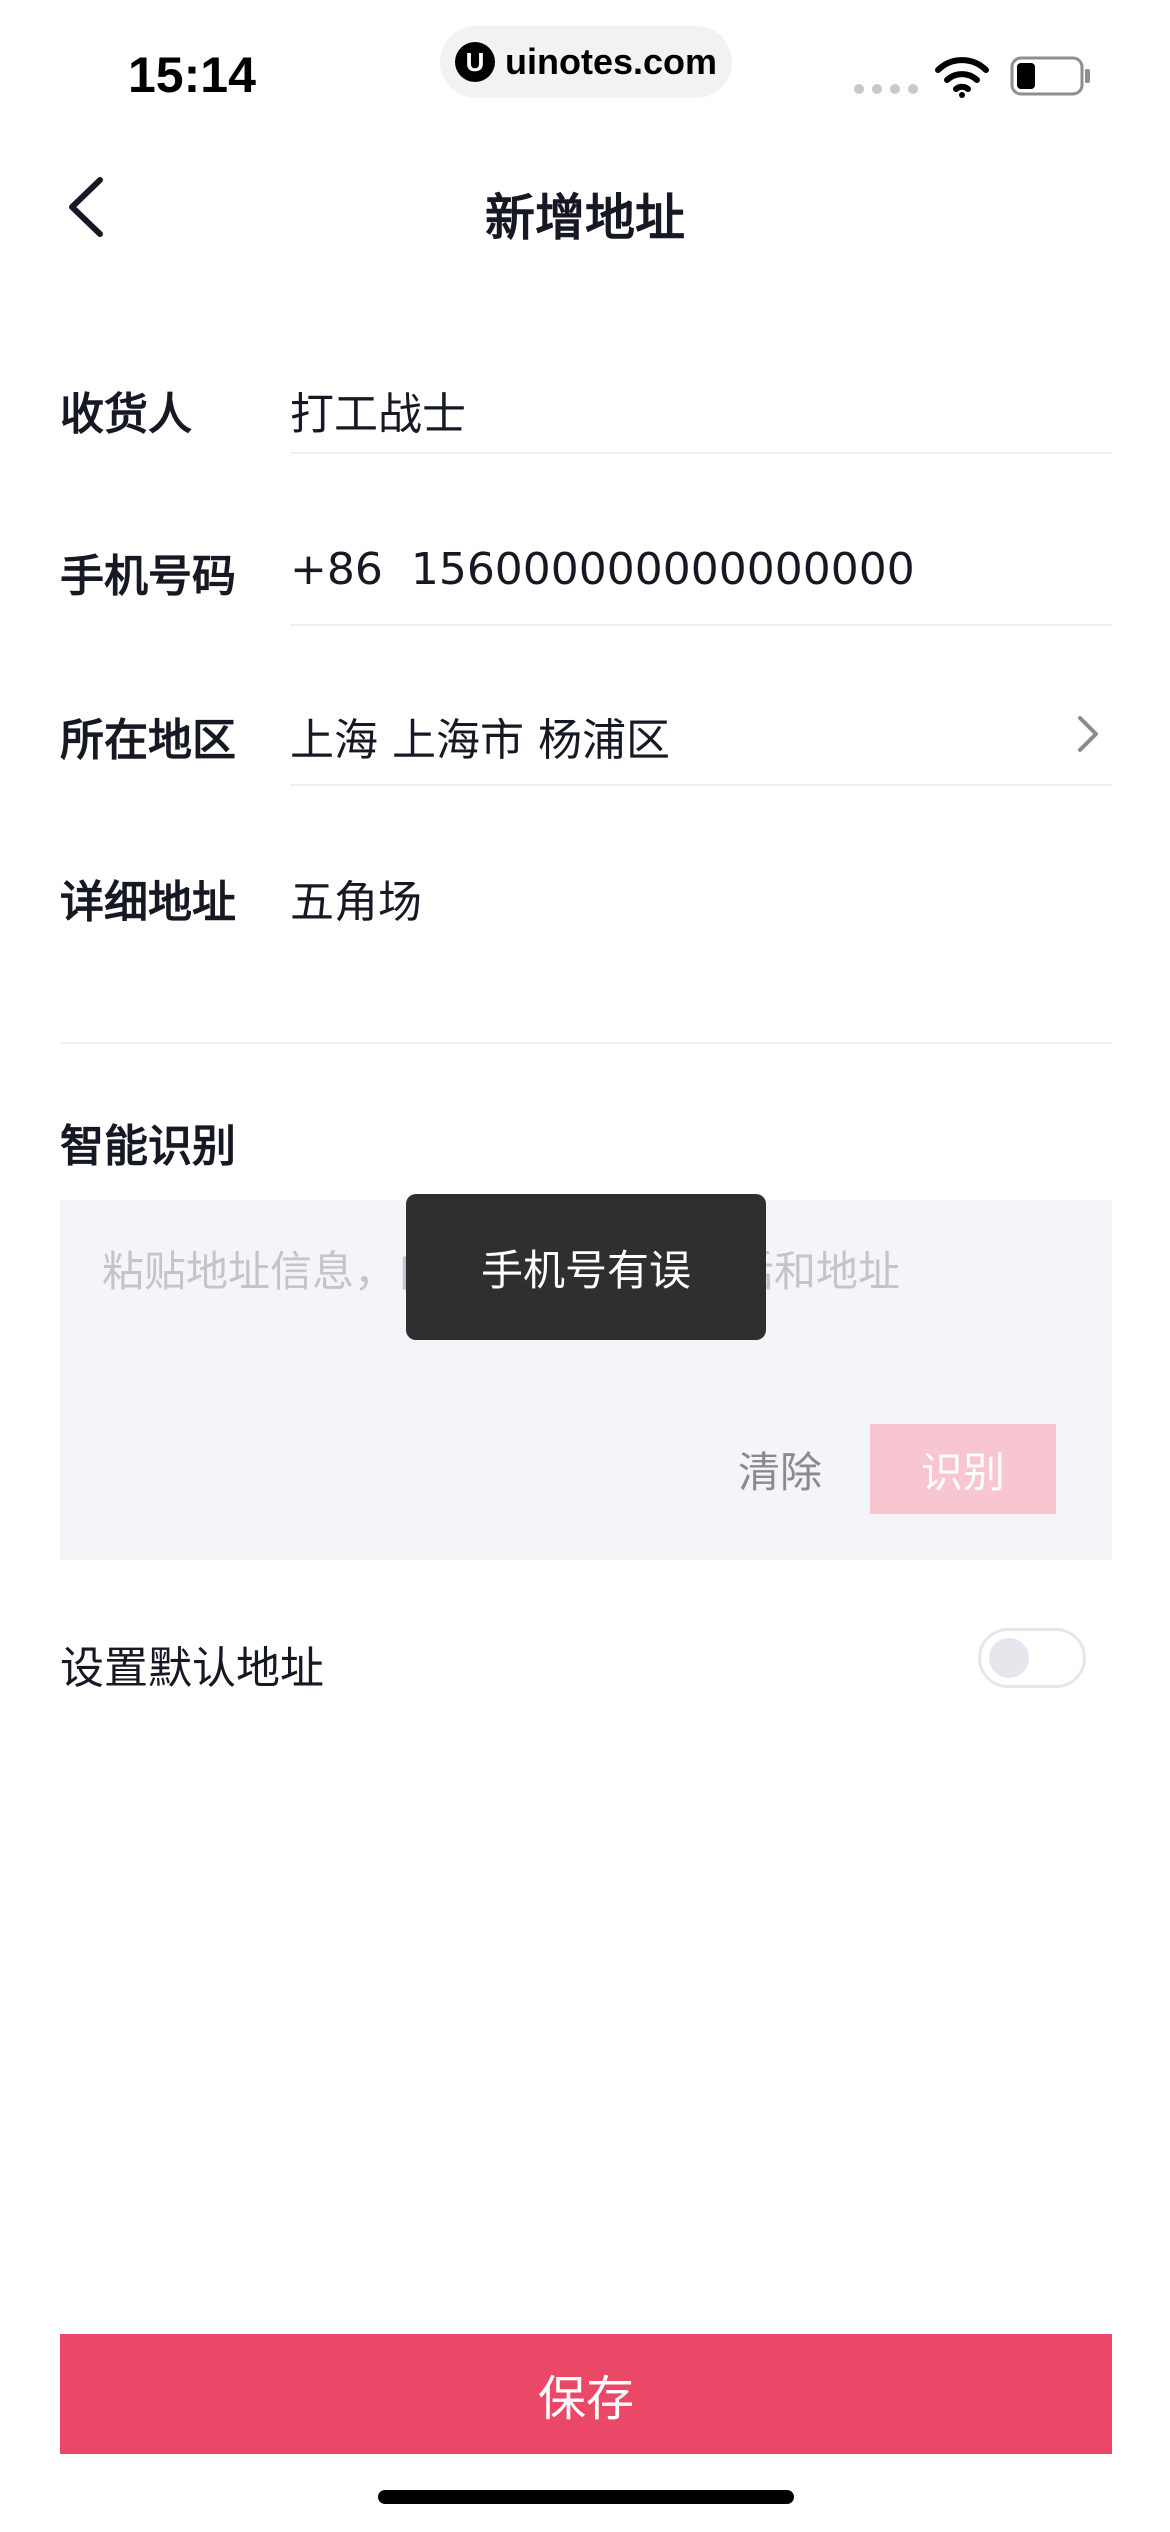 The image size is (1170, 2532). I want to click on phone-input: +86 156000000000000000, so click(602, 569).